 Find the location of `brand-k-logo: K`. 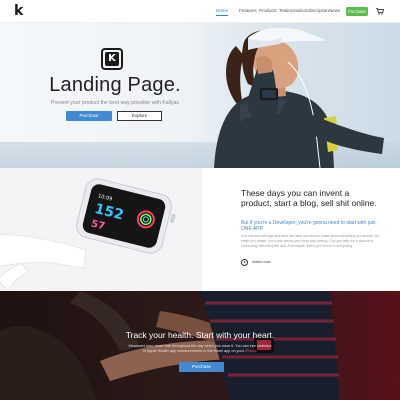

brand-k-logo: K is located at coordinates (112, 59).